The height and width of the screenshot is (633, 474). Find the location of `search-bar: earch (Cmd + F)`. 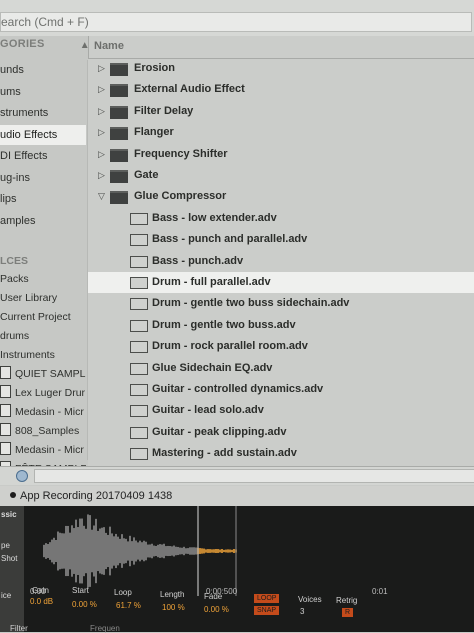

search-bar: earch (Cmd + F) is located at coordinates (237, 18).